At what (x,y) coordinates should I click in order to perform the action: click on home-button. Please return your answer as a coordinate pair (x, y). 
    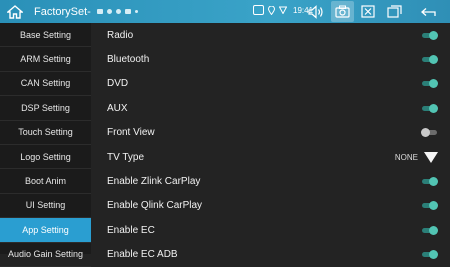
    Looking at the image, I should click on (15, 11).